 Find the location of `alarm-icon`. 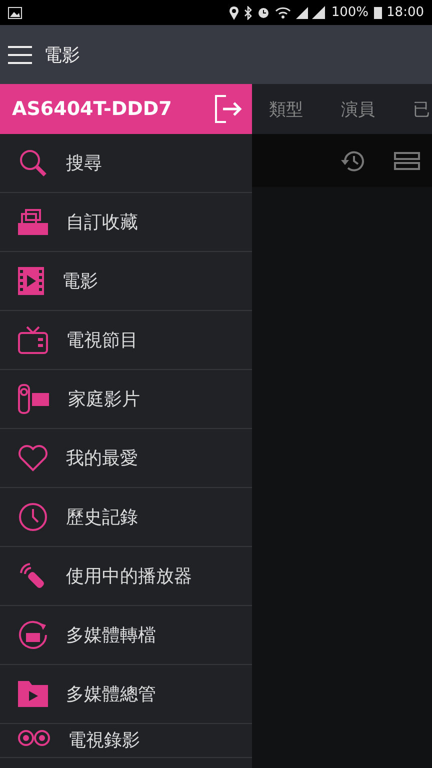

alarm-icon is located at coordinates (263, 12).